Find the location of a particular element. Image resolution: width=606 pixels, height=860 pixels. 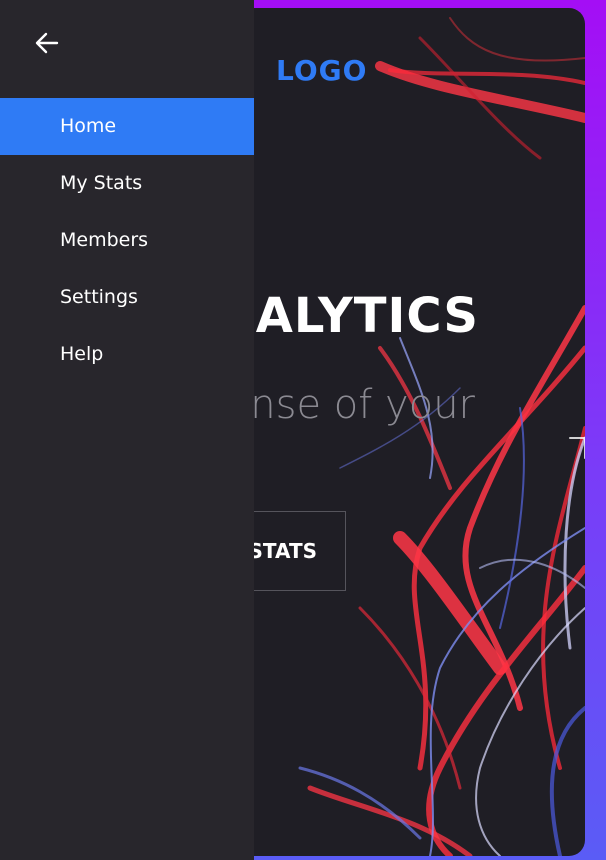

drawer-item-members: Members is located at coordinates (127, 240).